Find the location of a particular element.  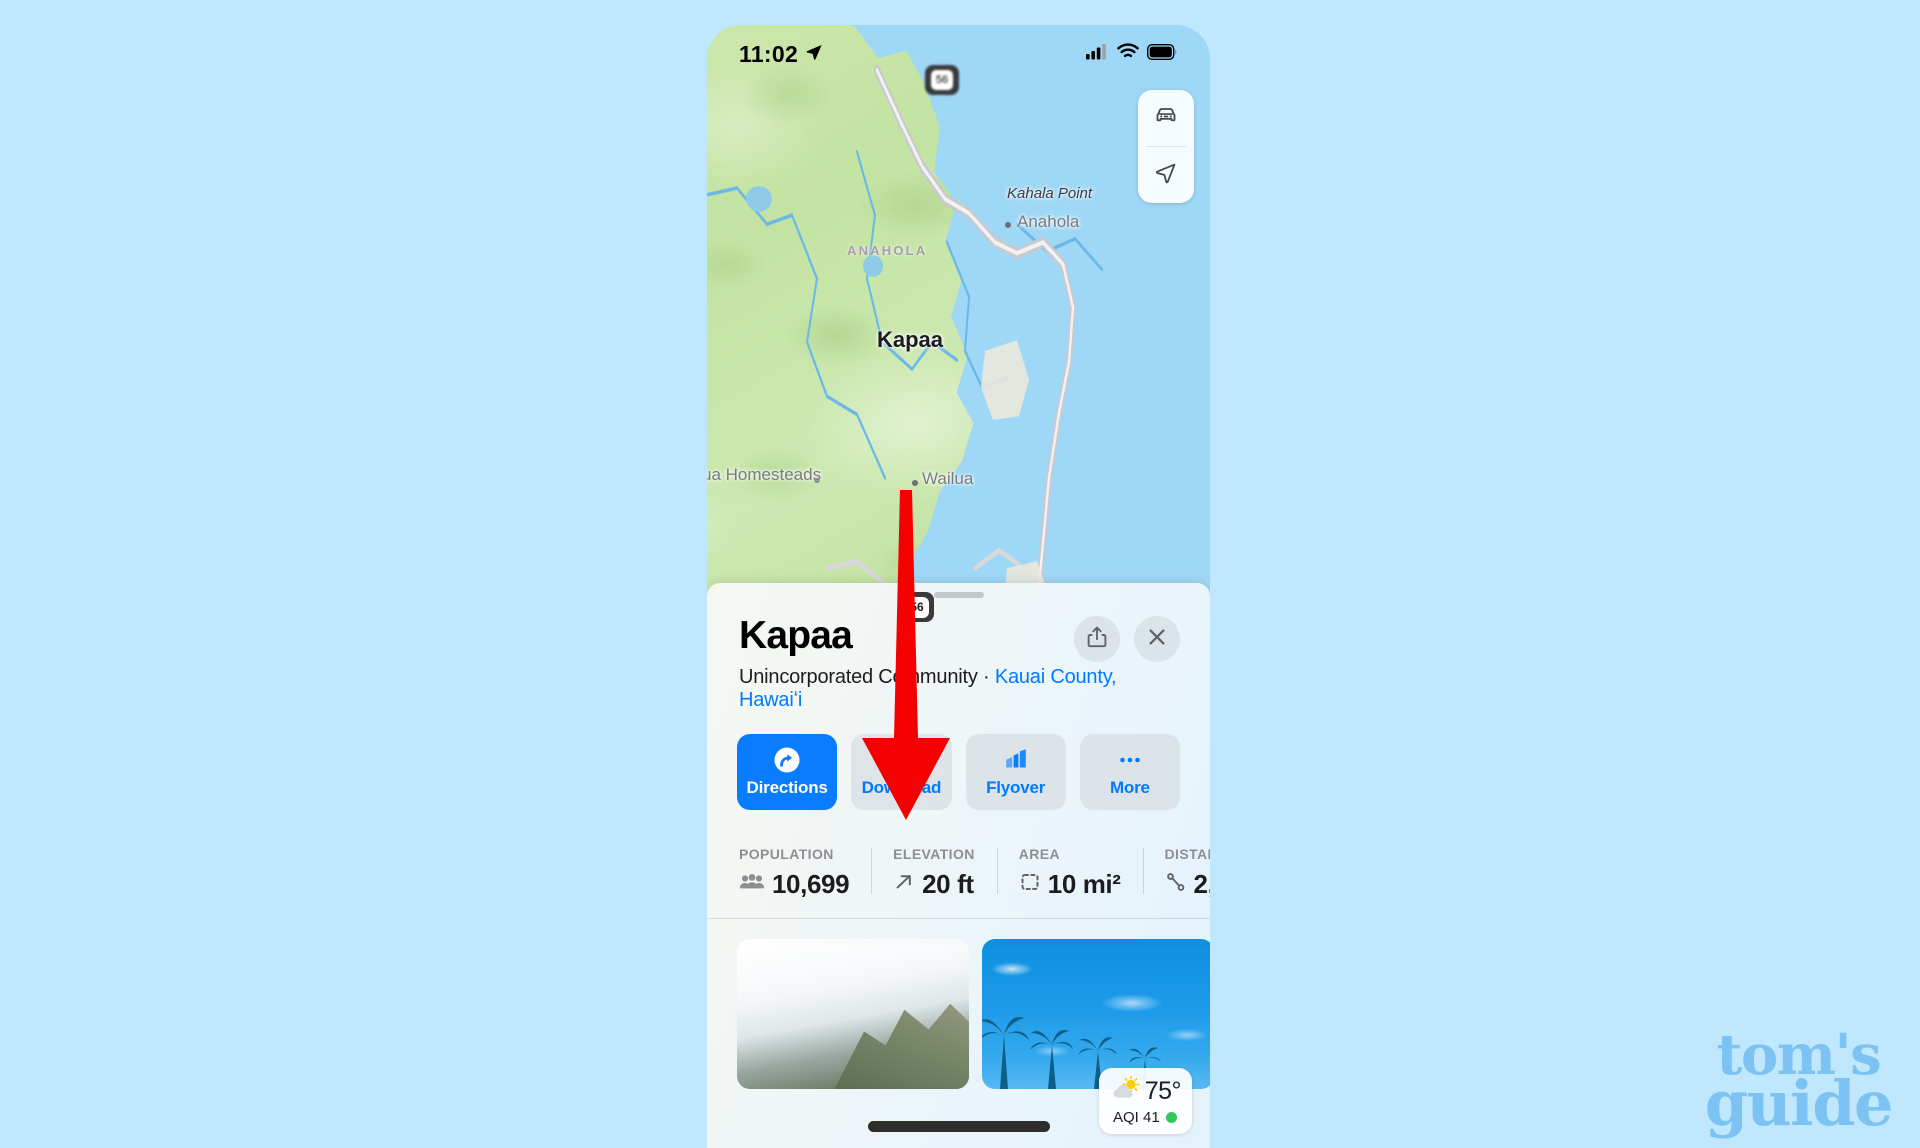

stat-area-value-row: 10 mi² is located at coordinates (1070, 884).